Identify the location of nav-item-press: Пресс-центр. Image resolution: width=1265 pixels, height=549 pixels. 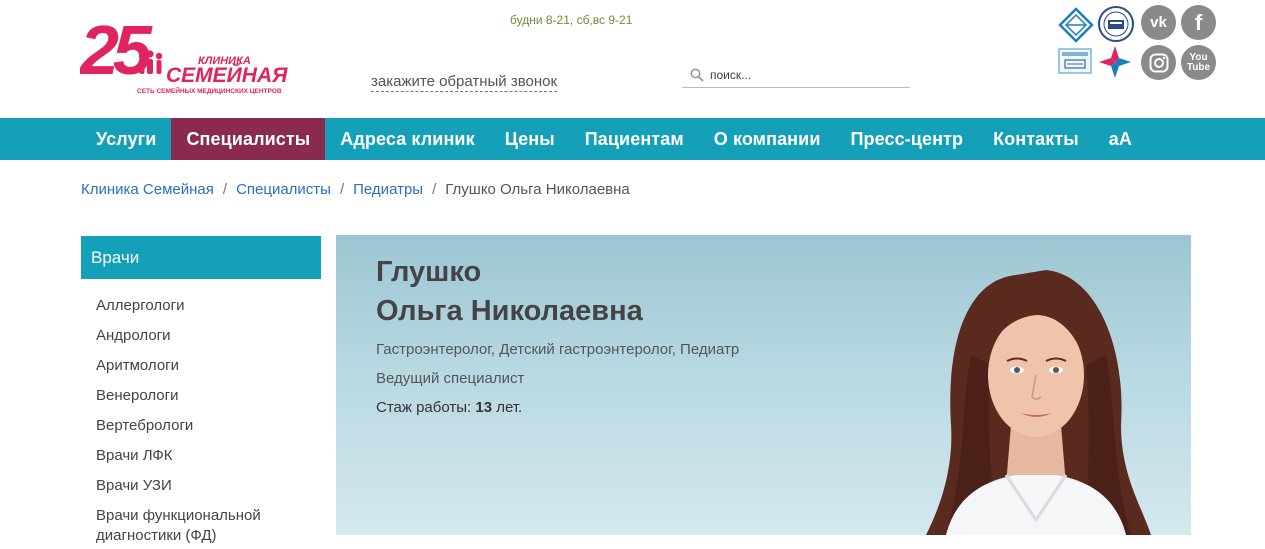
(906, 139).